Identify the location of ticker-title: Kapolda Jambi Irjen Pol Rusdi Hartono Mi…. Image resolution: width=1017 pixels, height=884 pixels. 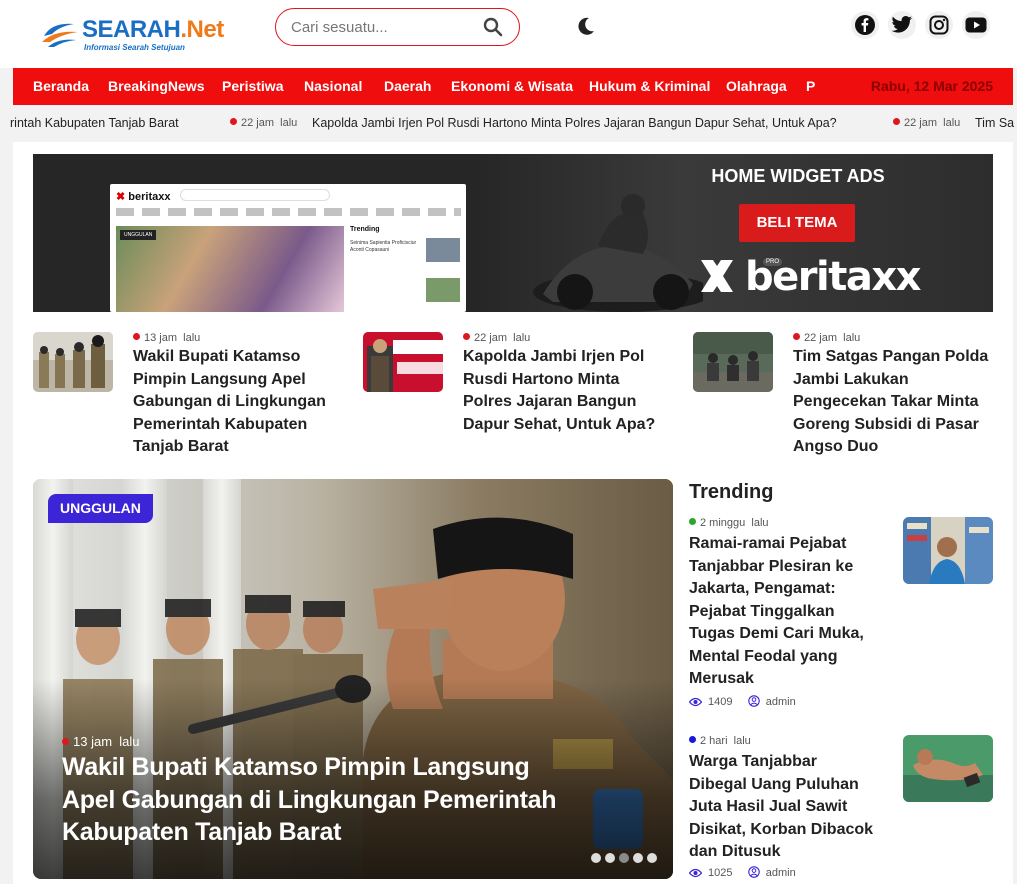
(574, 123).